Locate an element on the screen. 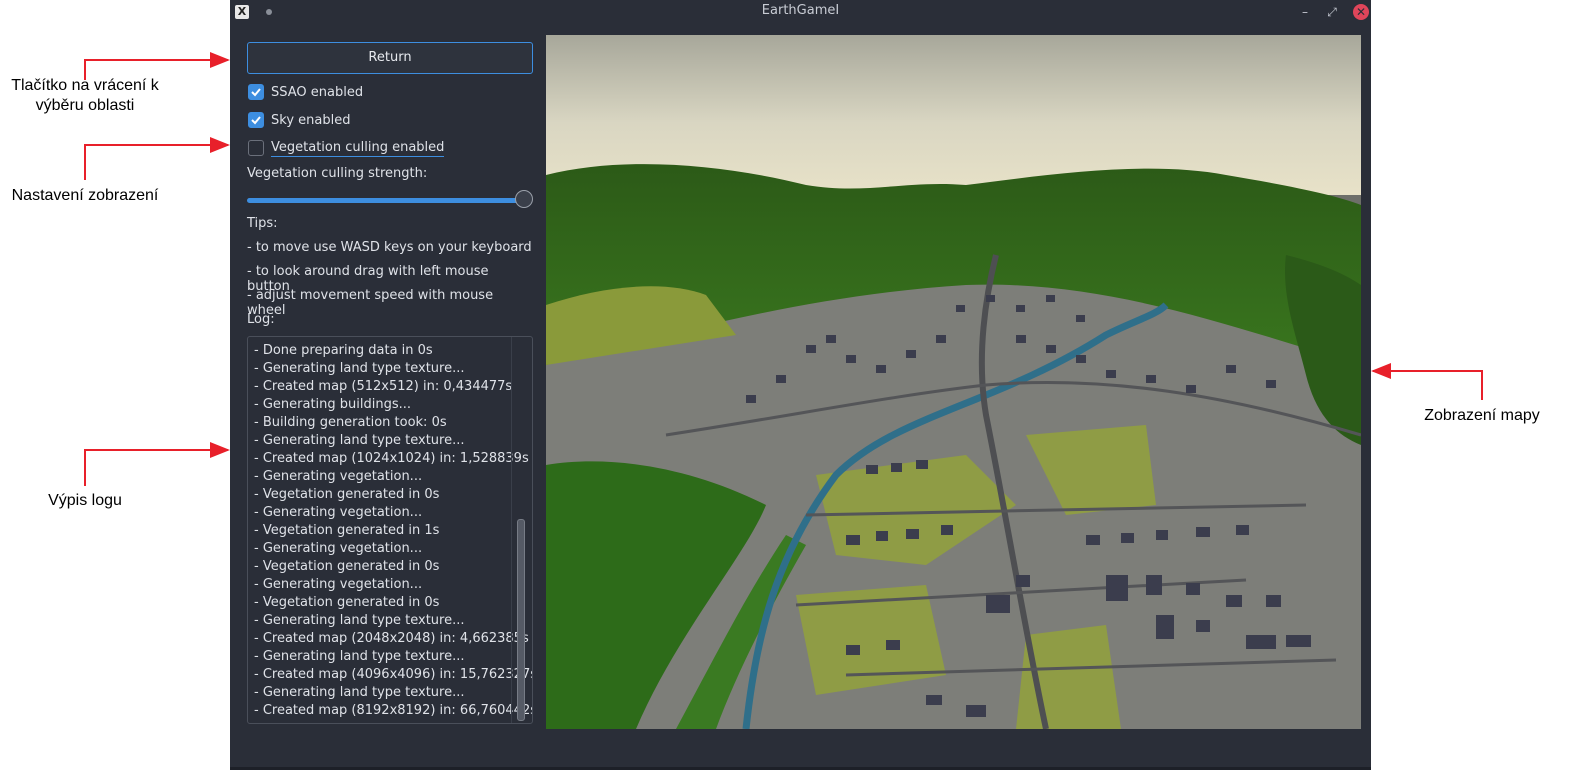 The height and width of the screenshot is (770, 1571). log-entry: - Created map (2048x2048) in: 4,662385s is located at coordinates (391, 638).